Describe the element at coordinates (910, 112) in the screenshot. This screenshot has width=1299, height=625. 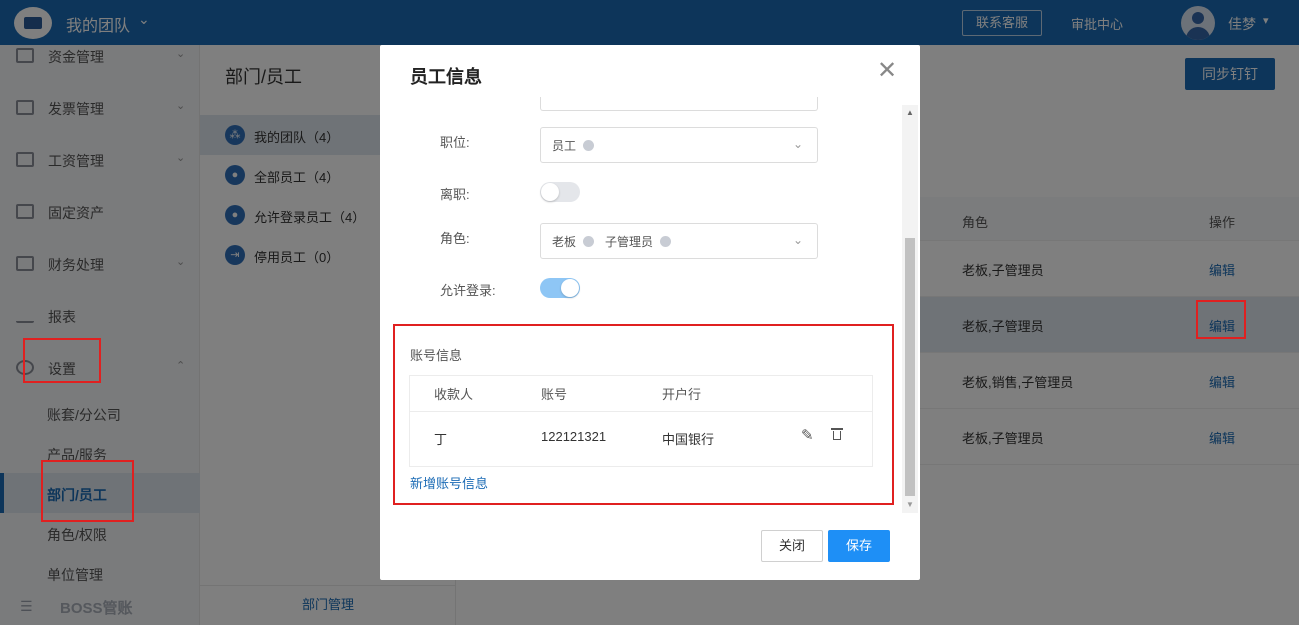
I see `scroll-up-icon: ▲` at that location.